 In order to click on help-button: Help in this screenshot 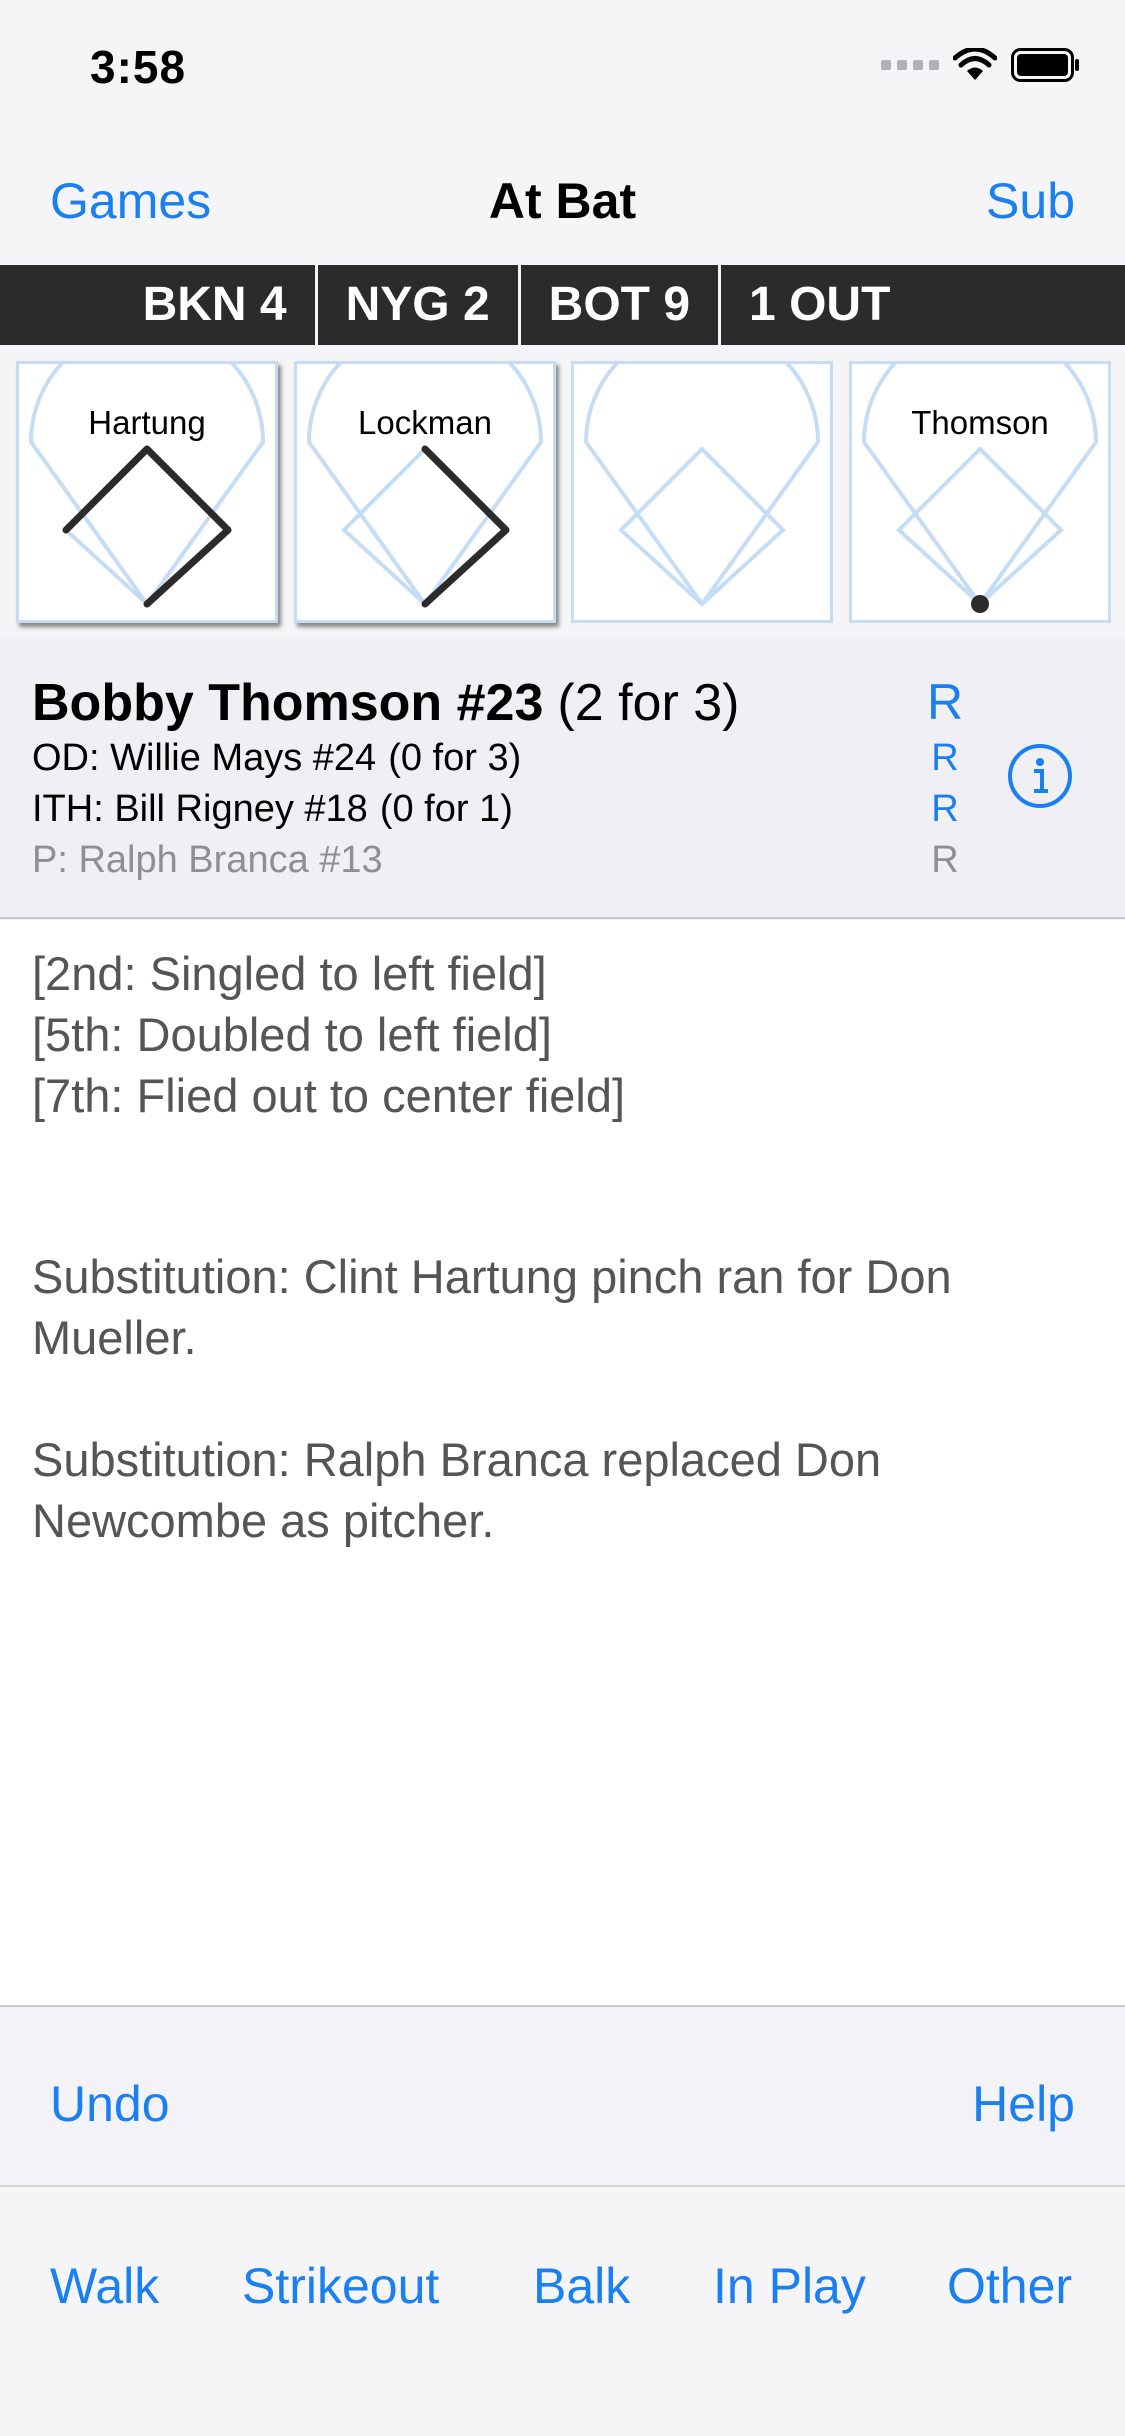, I will do `click(1023, 2104)`.